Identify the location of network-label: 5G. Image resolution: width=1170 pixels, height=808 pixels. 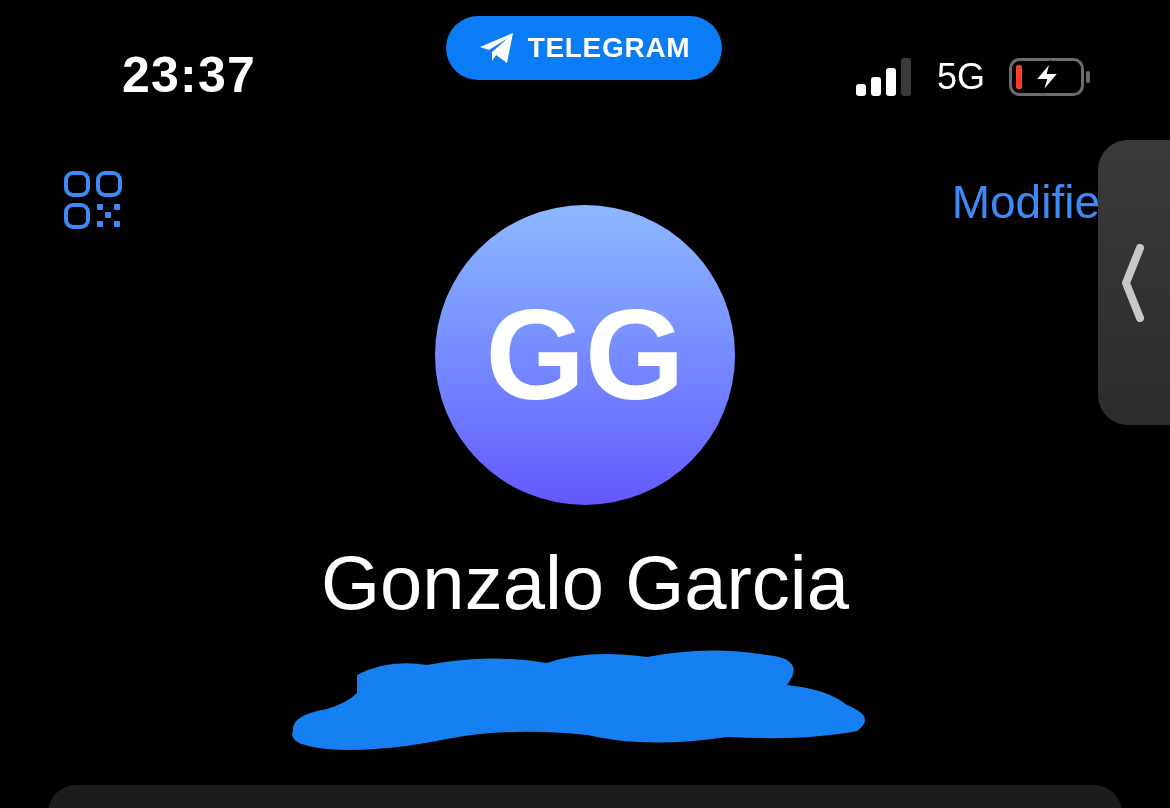
(961, 77).